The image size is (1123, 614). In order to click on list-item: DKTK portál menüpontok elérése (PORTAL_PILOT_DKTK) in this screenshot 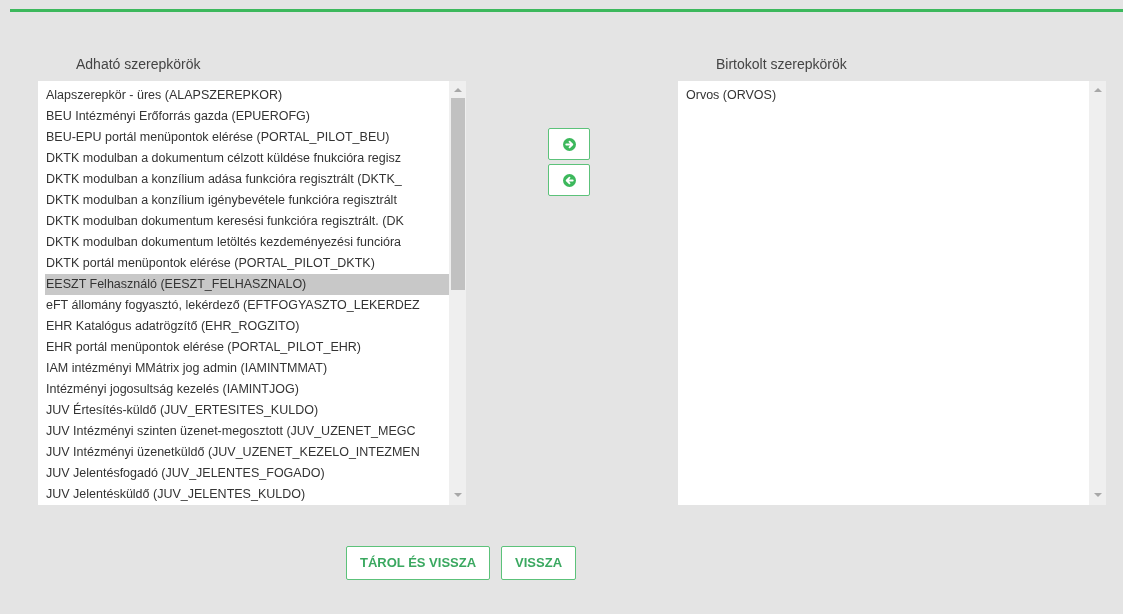, I will do `click(247, 263)`.